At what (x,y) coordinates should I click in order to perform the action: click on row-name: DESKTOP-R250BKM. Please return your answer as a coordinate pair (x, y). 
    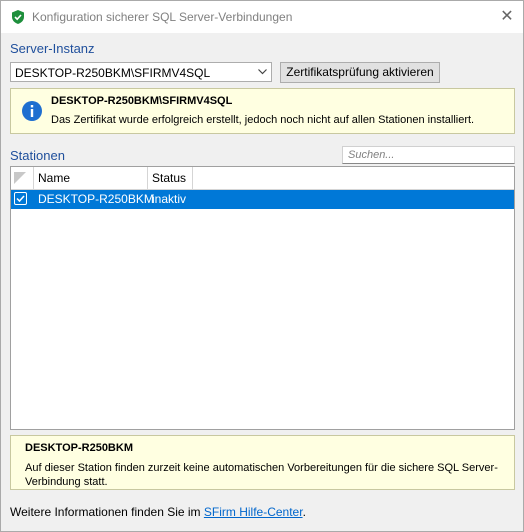
    Looking at the image, I should click on (96, 199).